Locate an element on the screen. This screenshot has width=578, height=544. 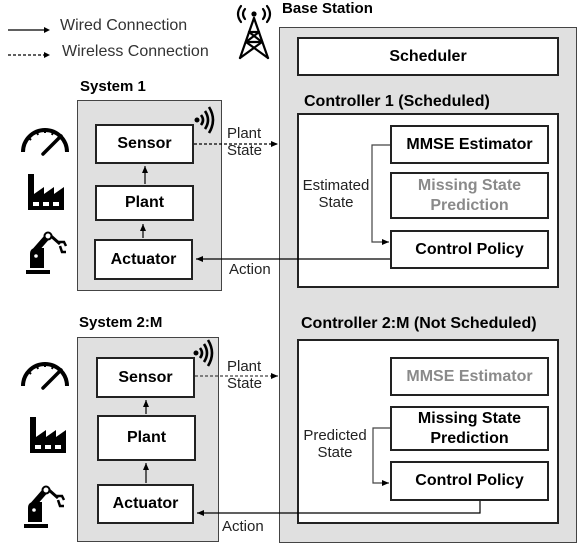
system-2-plant-label: Plant is located at coordinates (146, 437).